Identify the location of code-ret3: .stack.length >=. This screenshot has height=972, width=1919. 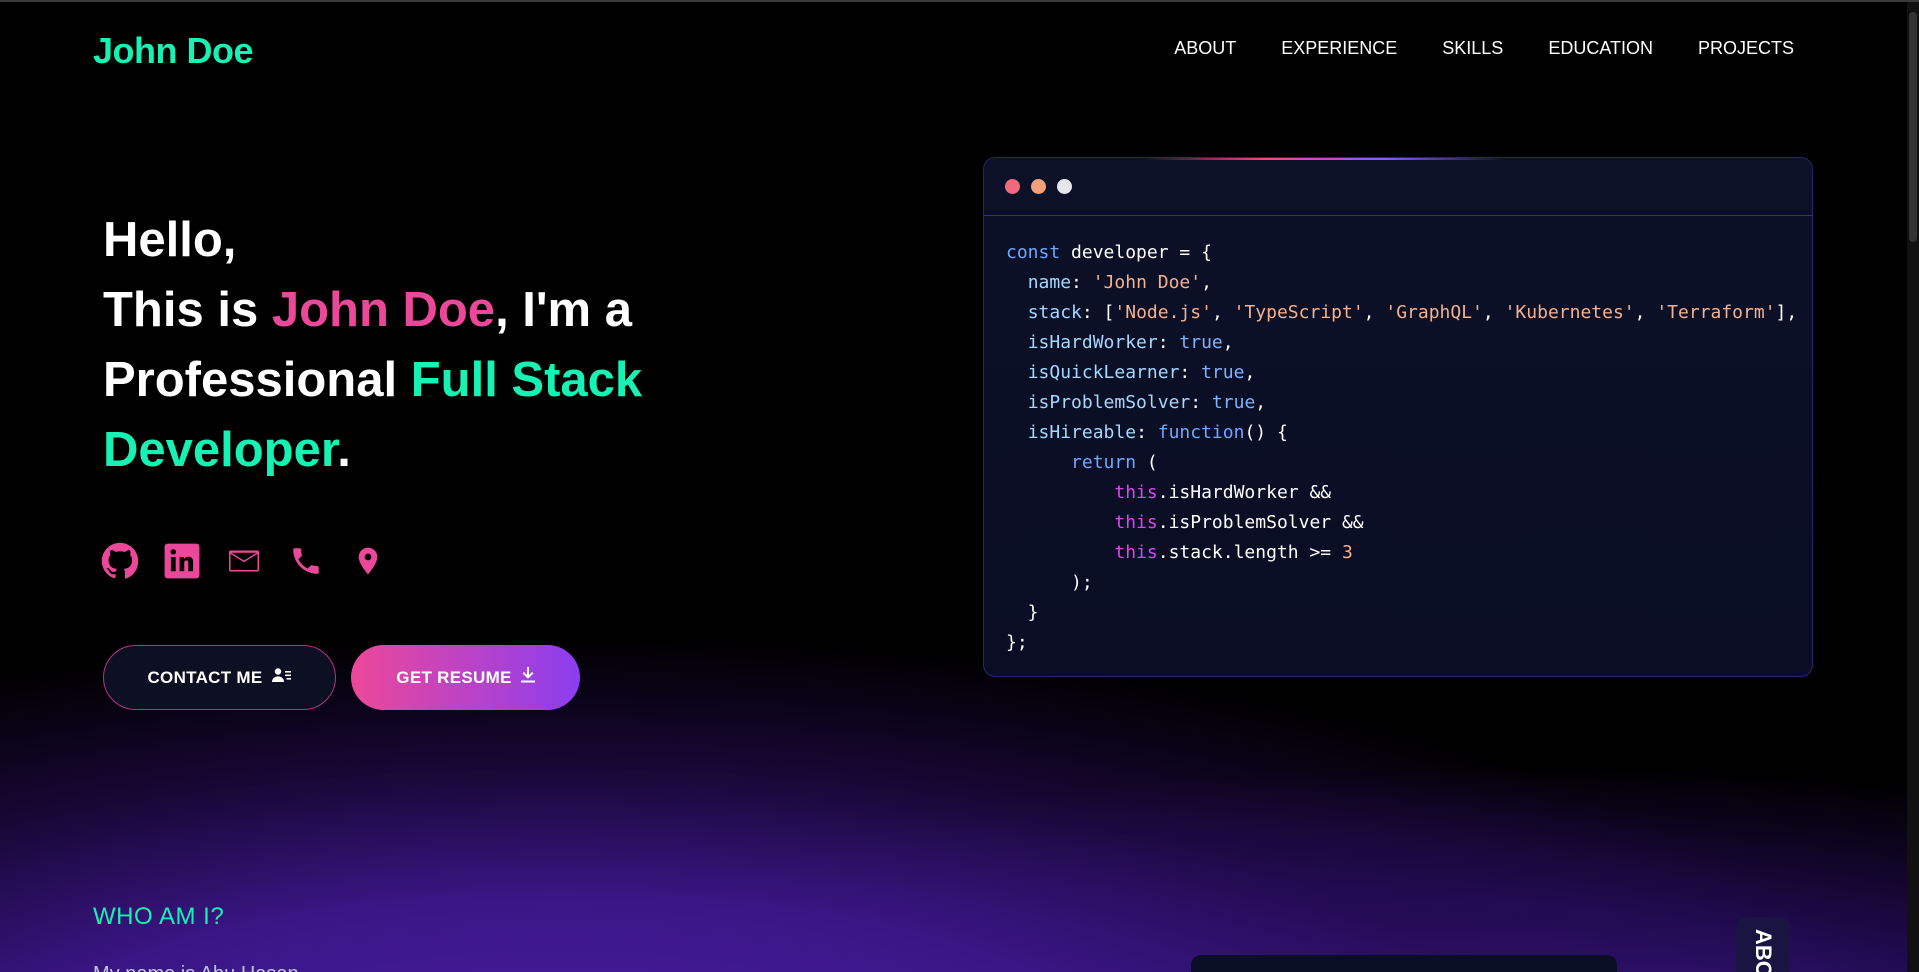
(1249, 552).